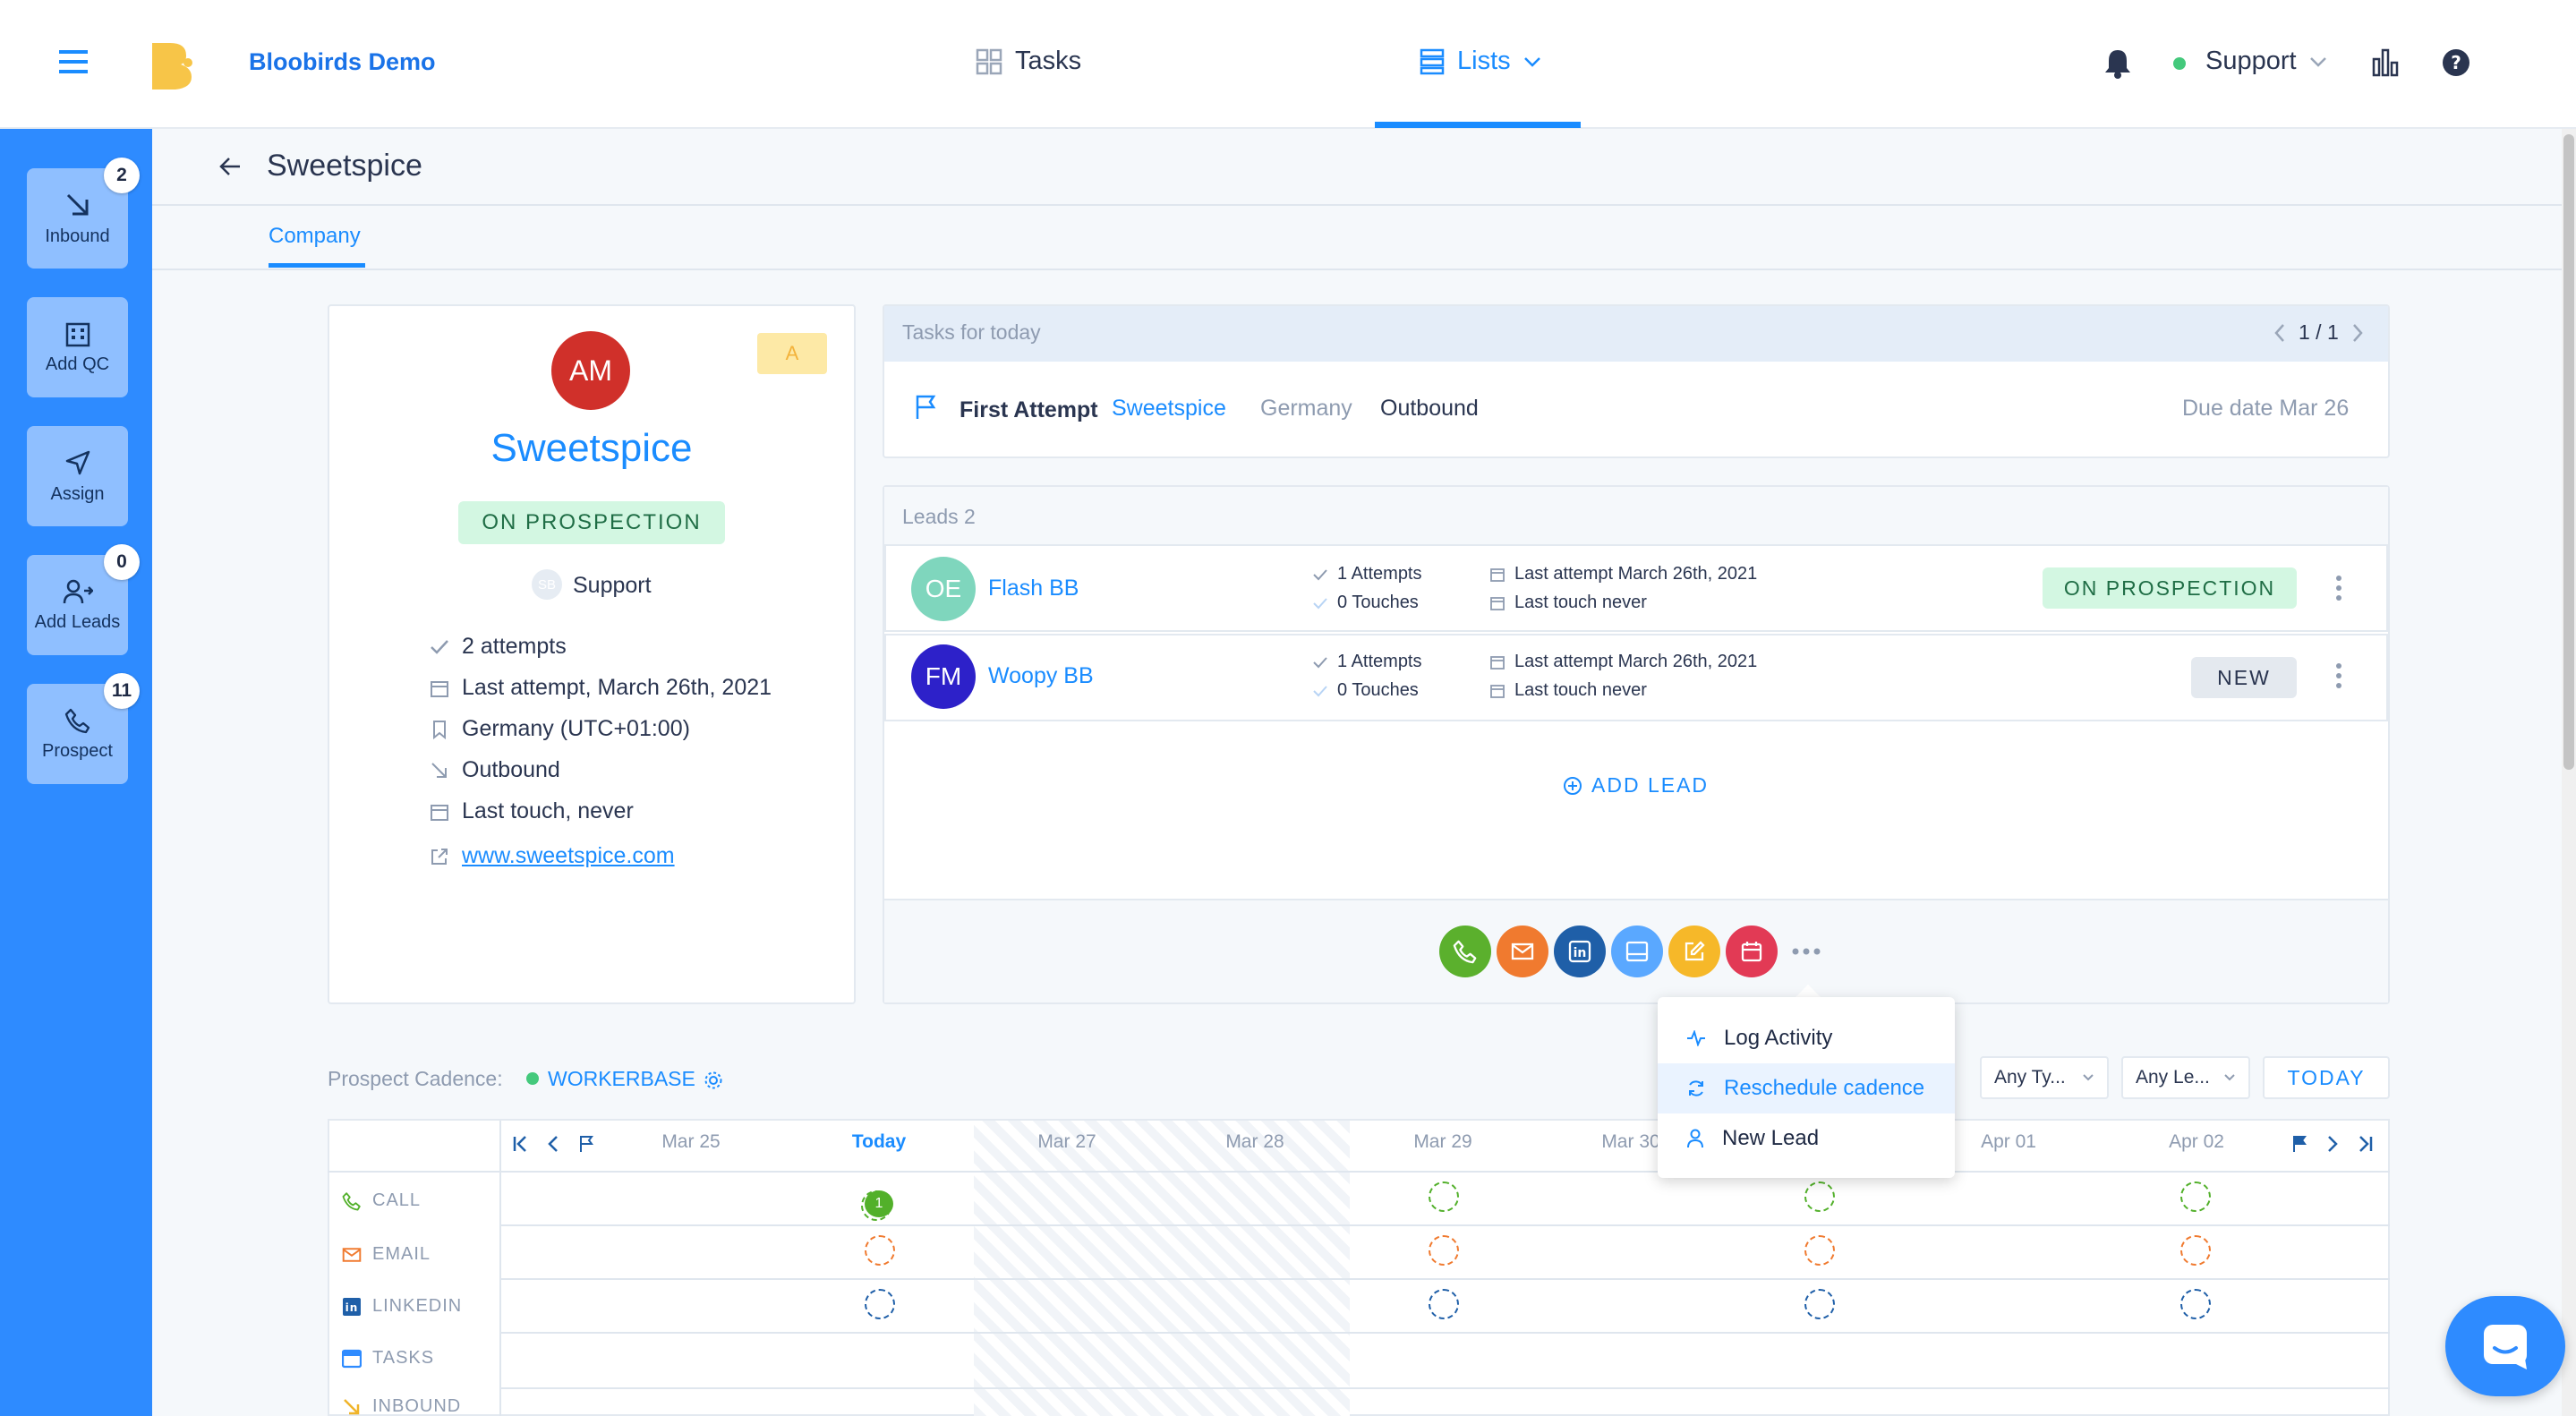 The height and width of the screenshot is (1416, 2576). What do you see at coordinates (592, 449) in the screenshot?
I see `company-name: Sweetspice` at bounding box center [592, 449].